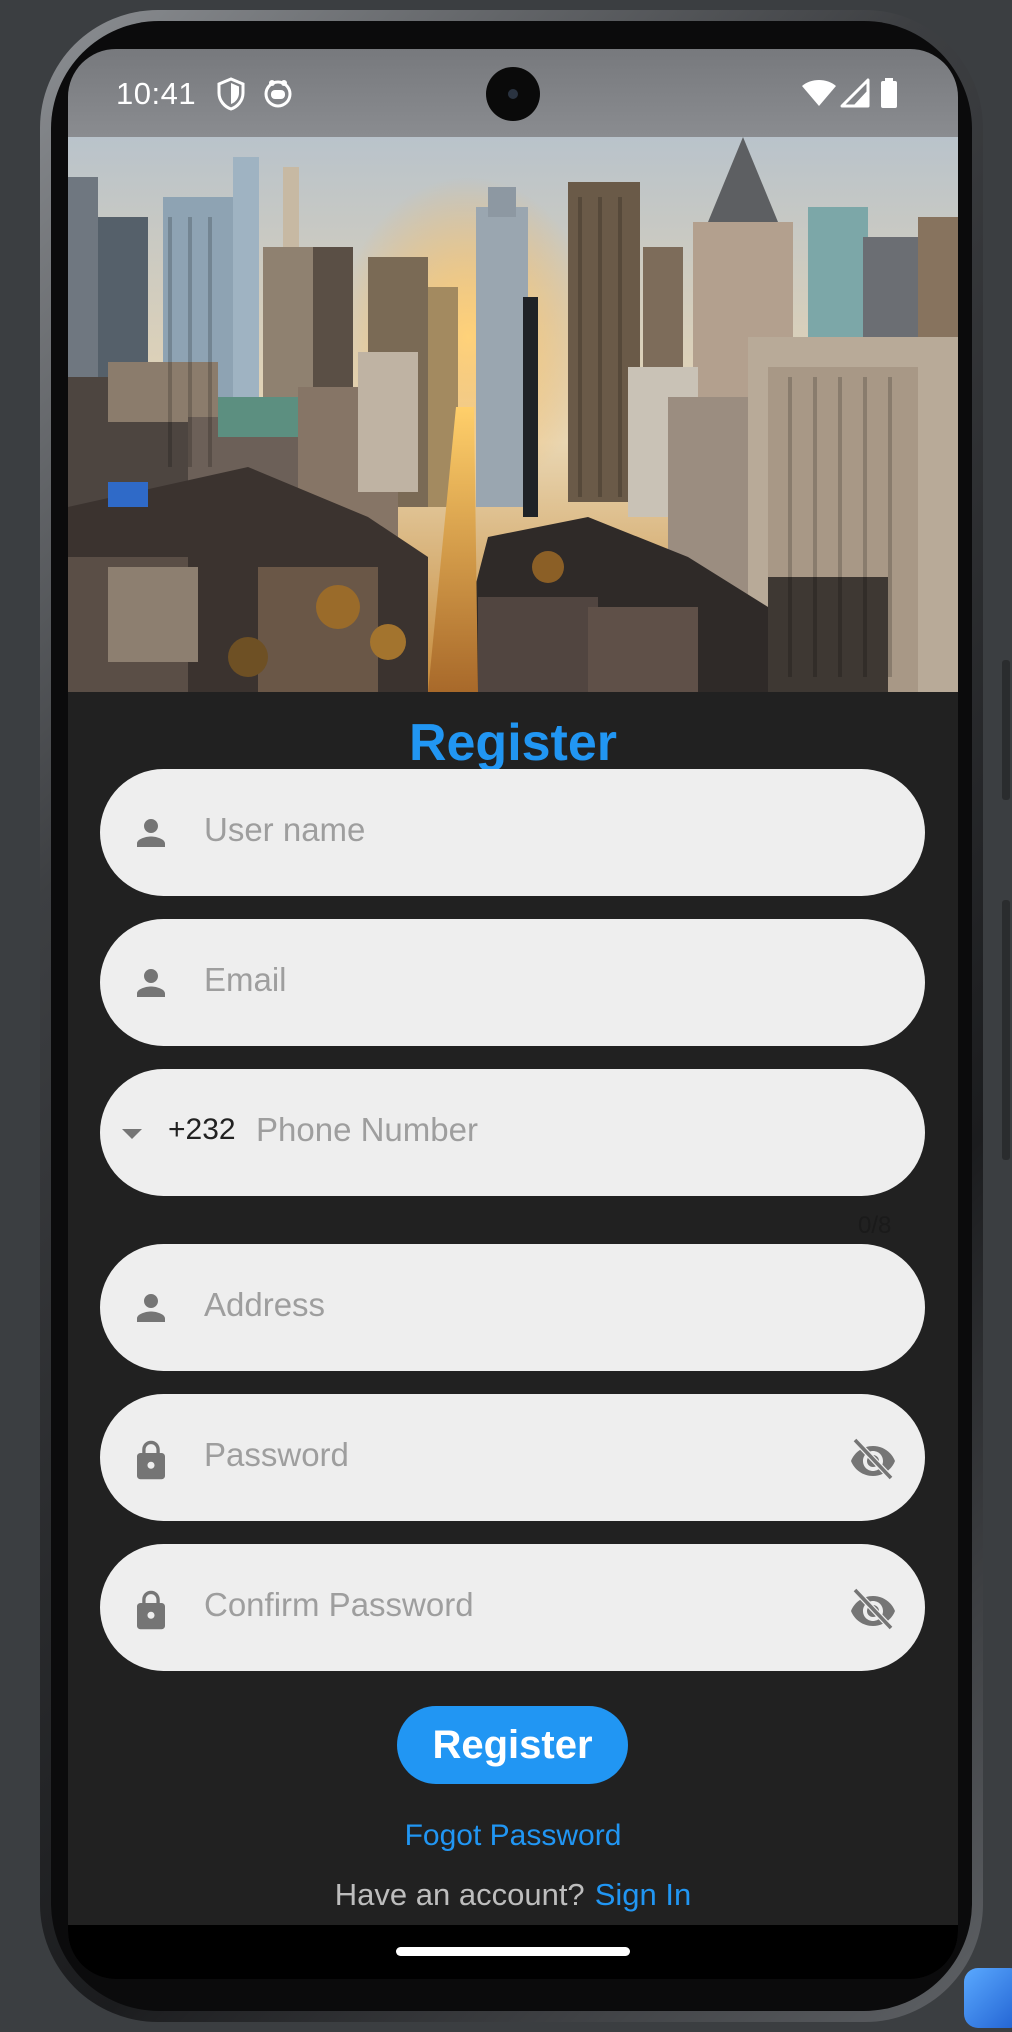 The image size is (1012, 2032). Describe the element at coordinates (819, 95) in the screenshot. I see `wifi-icon` at that location.